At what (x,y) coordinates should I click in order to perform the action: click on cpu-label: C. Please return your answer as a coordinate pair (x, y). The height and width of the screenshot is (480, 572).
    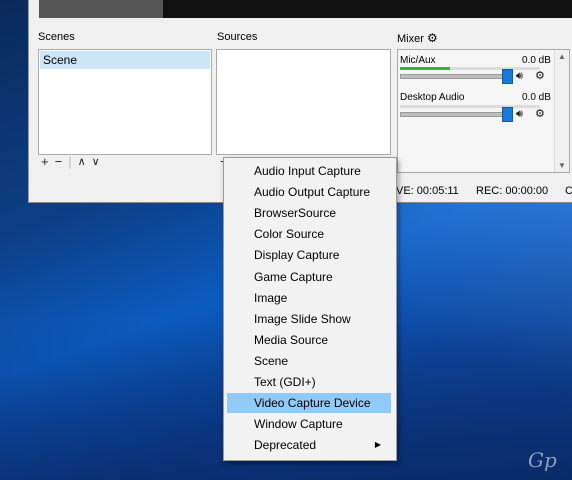
    Looking at the image, I should click on (568, 191).